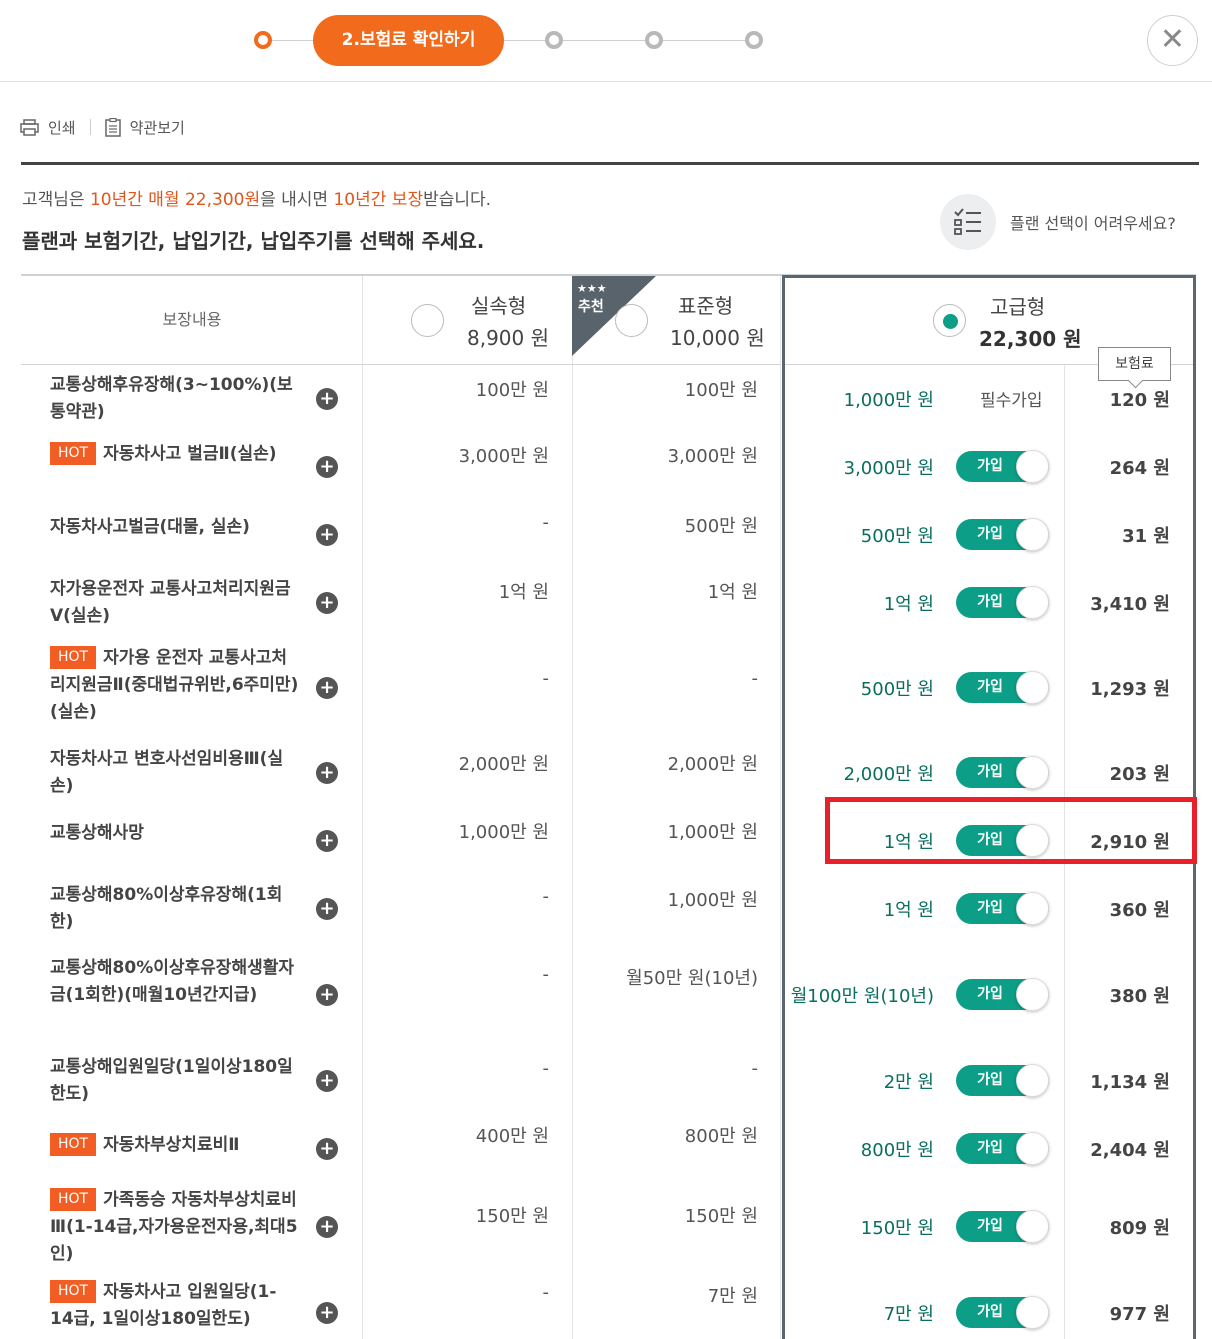 The image size is (1212, 1339). Describe the element at coordinates (253, 241) in the screenshot. I see `instruction-text: 플랜과 보험기간, 납입기간, 납입주기를 선택해 주세요.` at that location.